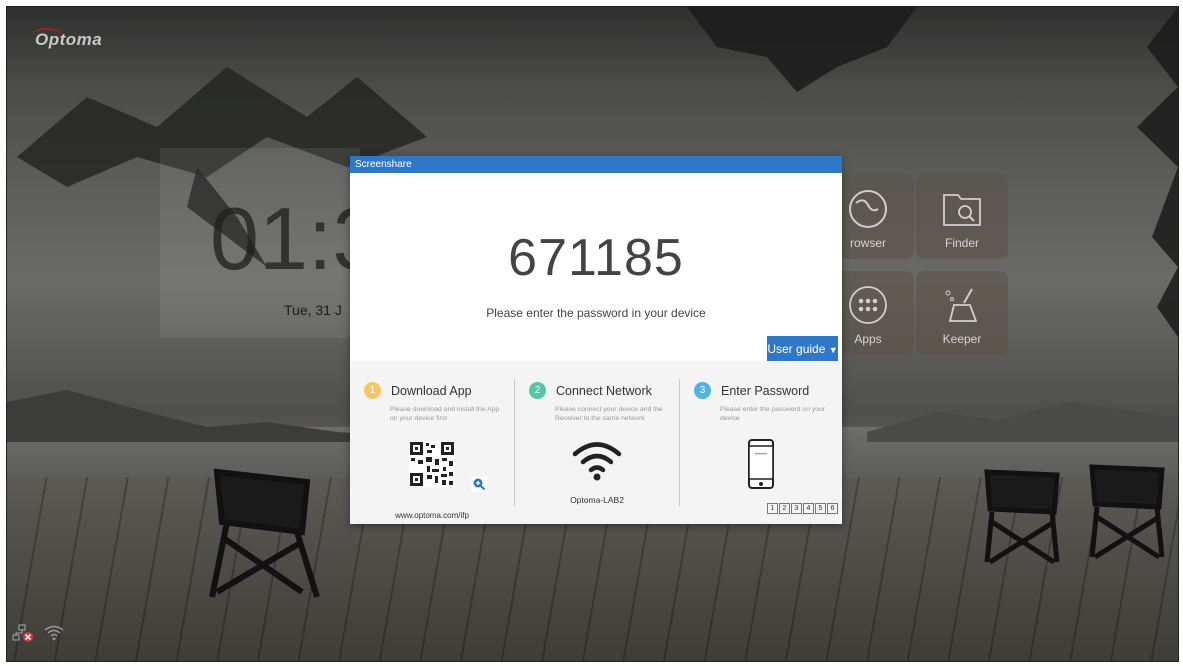 This screenshot has width=1183, height=666. Describe the element at coordinates (765, 390) in the screenshot. I see `step-title: Enter Password` at that location.